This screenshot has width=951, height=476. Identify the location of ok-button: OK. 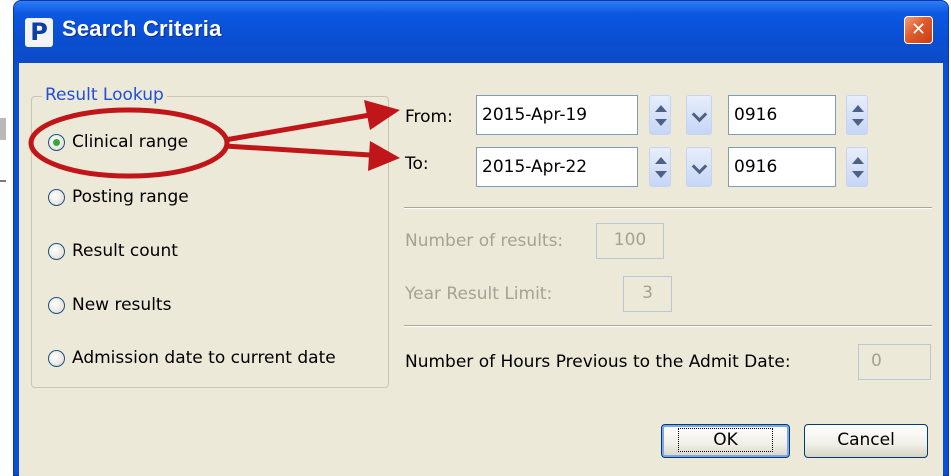
(725, 441).